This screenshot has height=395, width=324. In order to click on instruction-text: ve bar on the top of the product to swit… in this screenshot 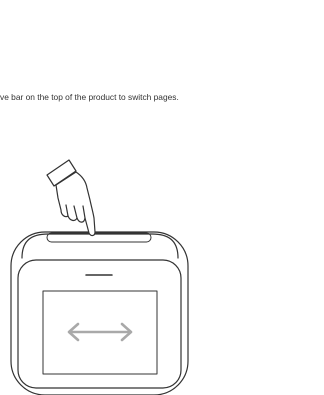, I will do `click(89, 97)`.